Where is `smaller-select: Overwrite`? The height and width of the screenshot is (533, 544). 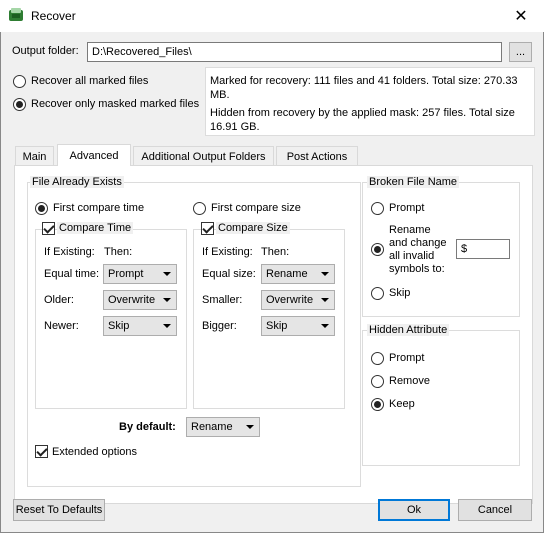 smaller-select: Overwrite is located at coordinates (298, 300).